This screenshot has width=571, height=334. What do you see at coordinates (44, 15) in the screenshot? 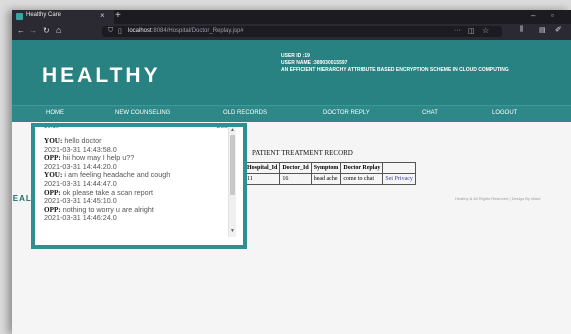
I see `tab-title: Healthy Care` at bounding box center [44, 15].